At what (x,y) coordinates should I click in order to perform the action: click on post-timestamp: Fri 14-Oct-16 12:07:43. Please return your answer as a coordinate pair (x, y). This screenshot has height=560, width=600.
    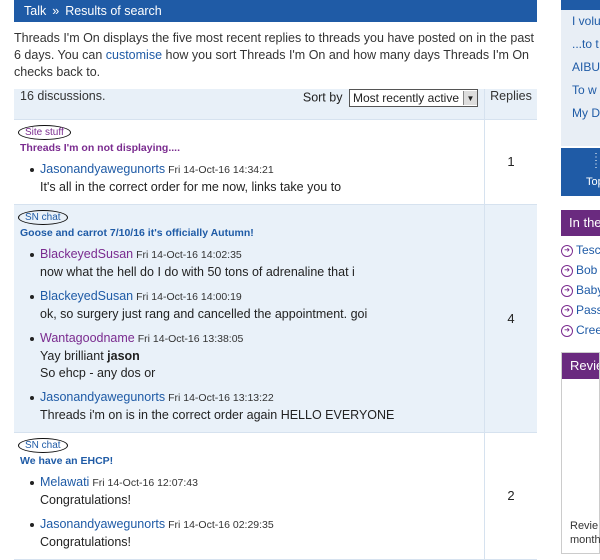
    Looking at the image, I should click on (145, 482).